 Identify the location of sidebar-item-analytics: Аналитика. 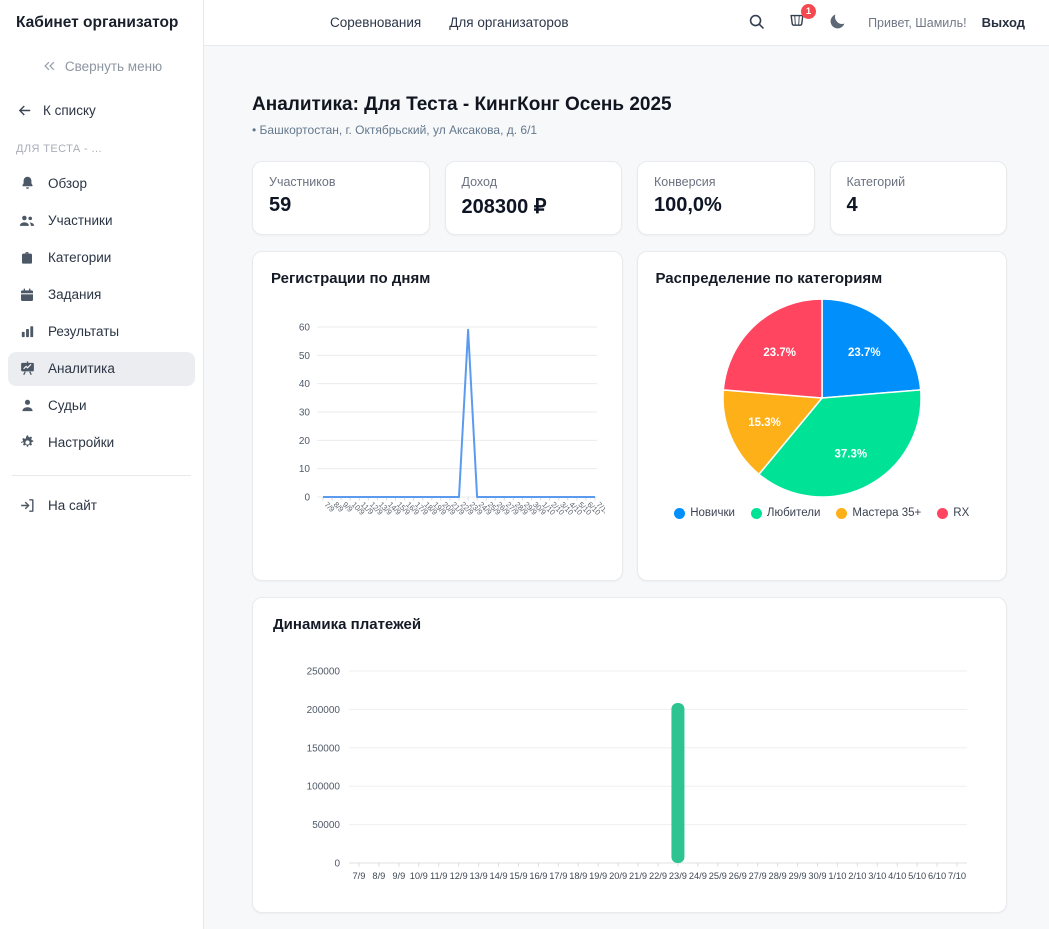
(101, 368).